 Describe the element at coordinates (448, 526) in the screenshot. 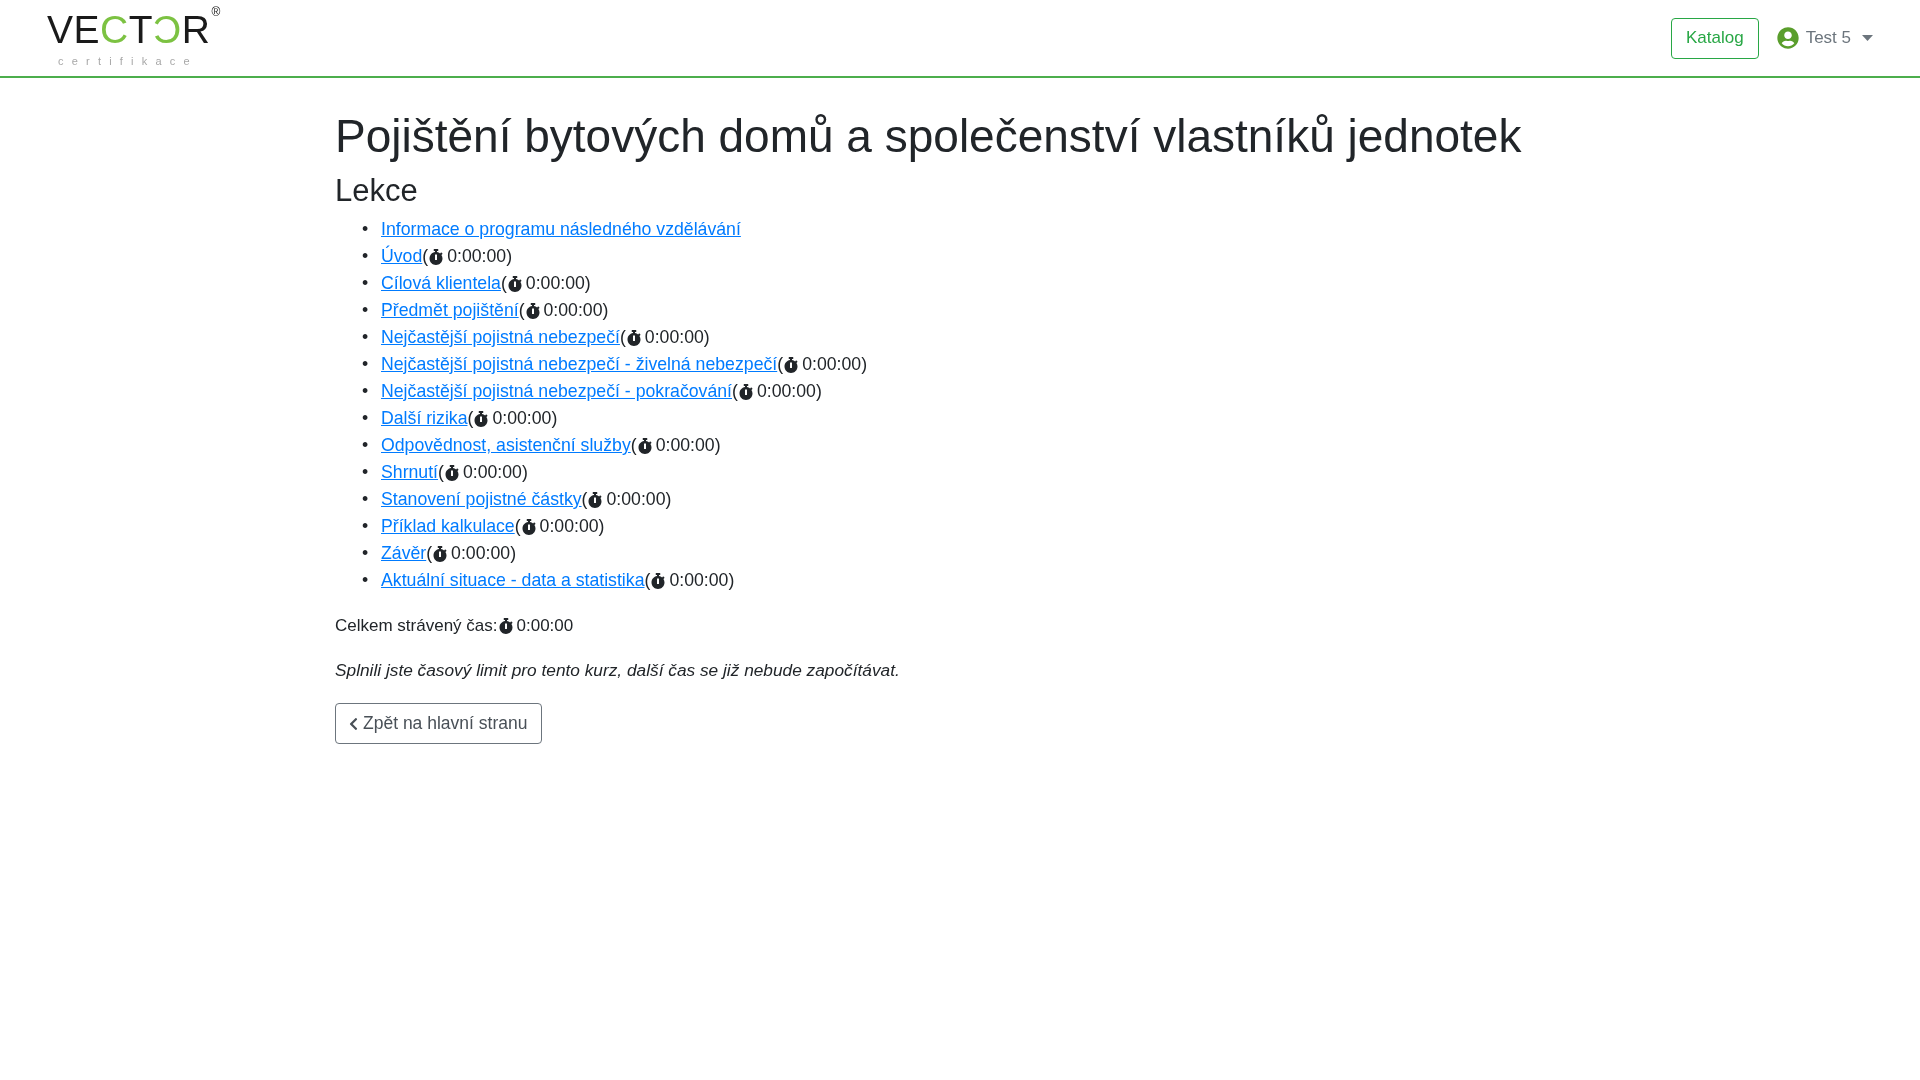

I see `lesson-link: Příklad kalkulace` at that location.